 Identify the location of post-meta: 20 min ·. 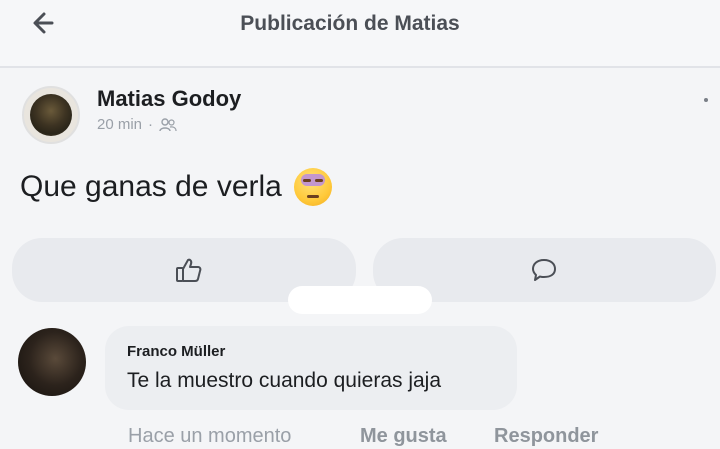
(137, 124).